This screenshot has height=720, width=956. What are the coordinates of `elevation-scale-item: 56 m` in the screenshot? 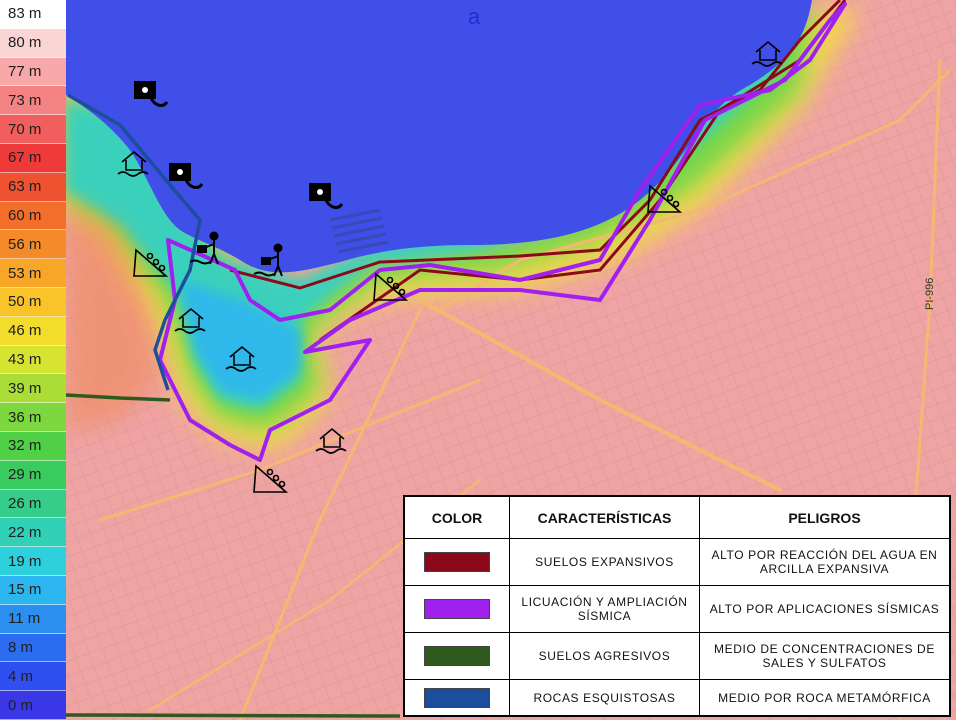 It's located at (33, 245).